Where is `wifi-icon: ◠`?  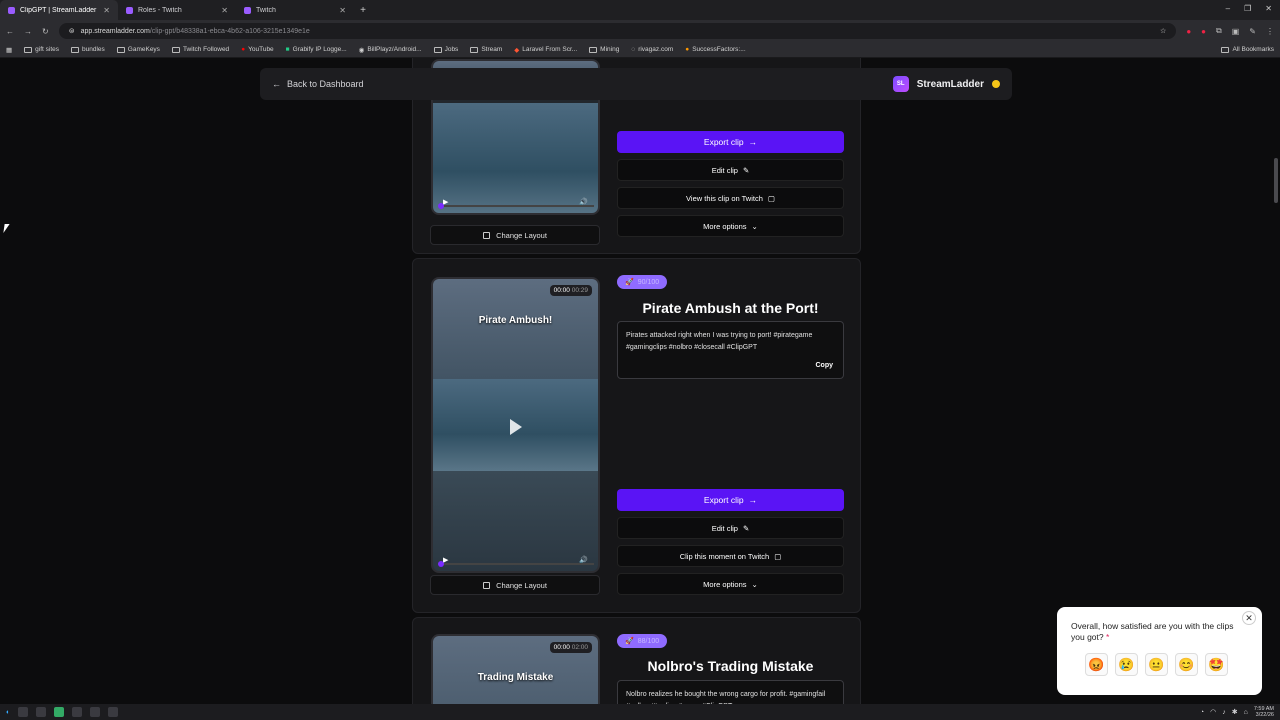
wifi-icon: ◠ is located at coordinates (1213, 712).